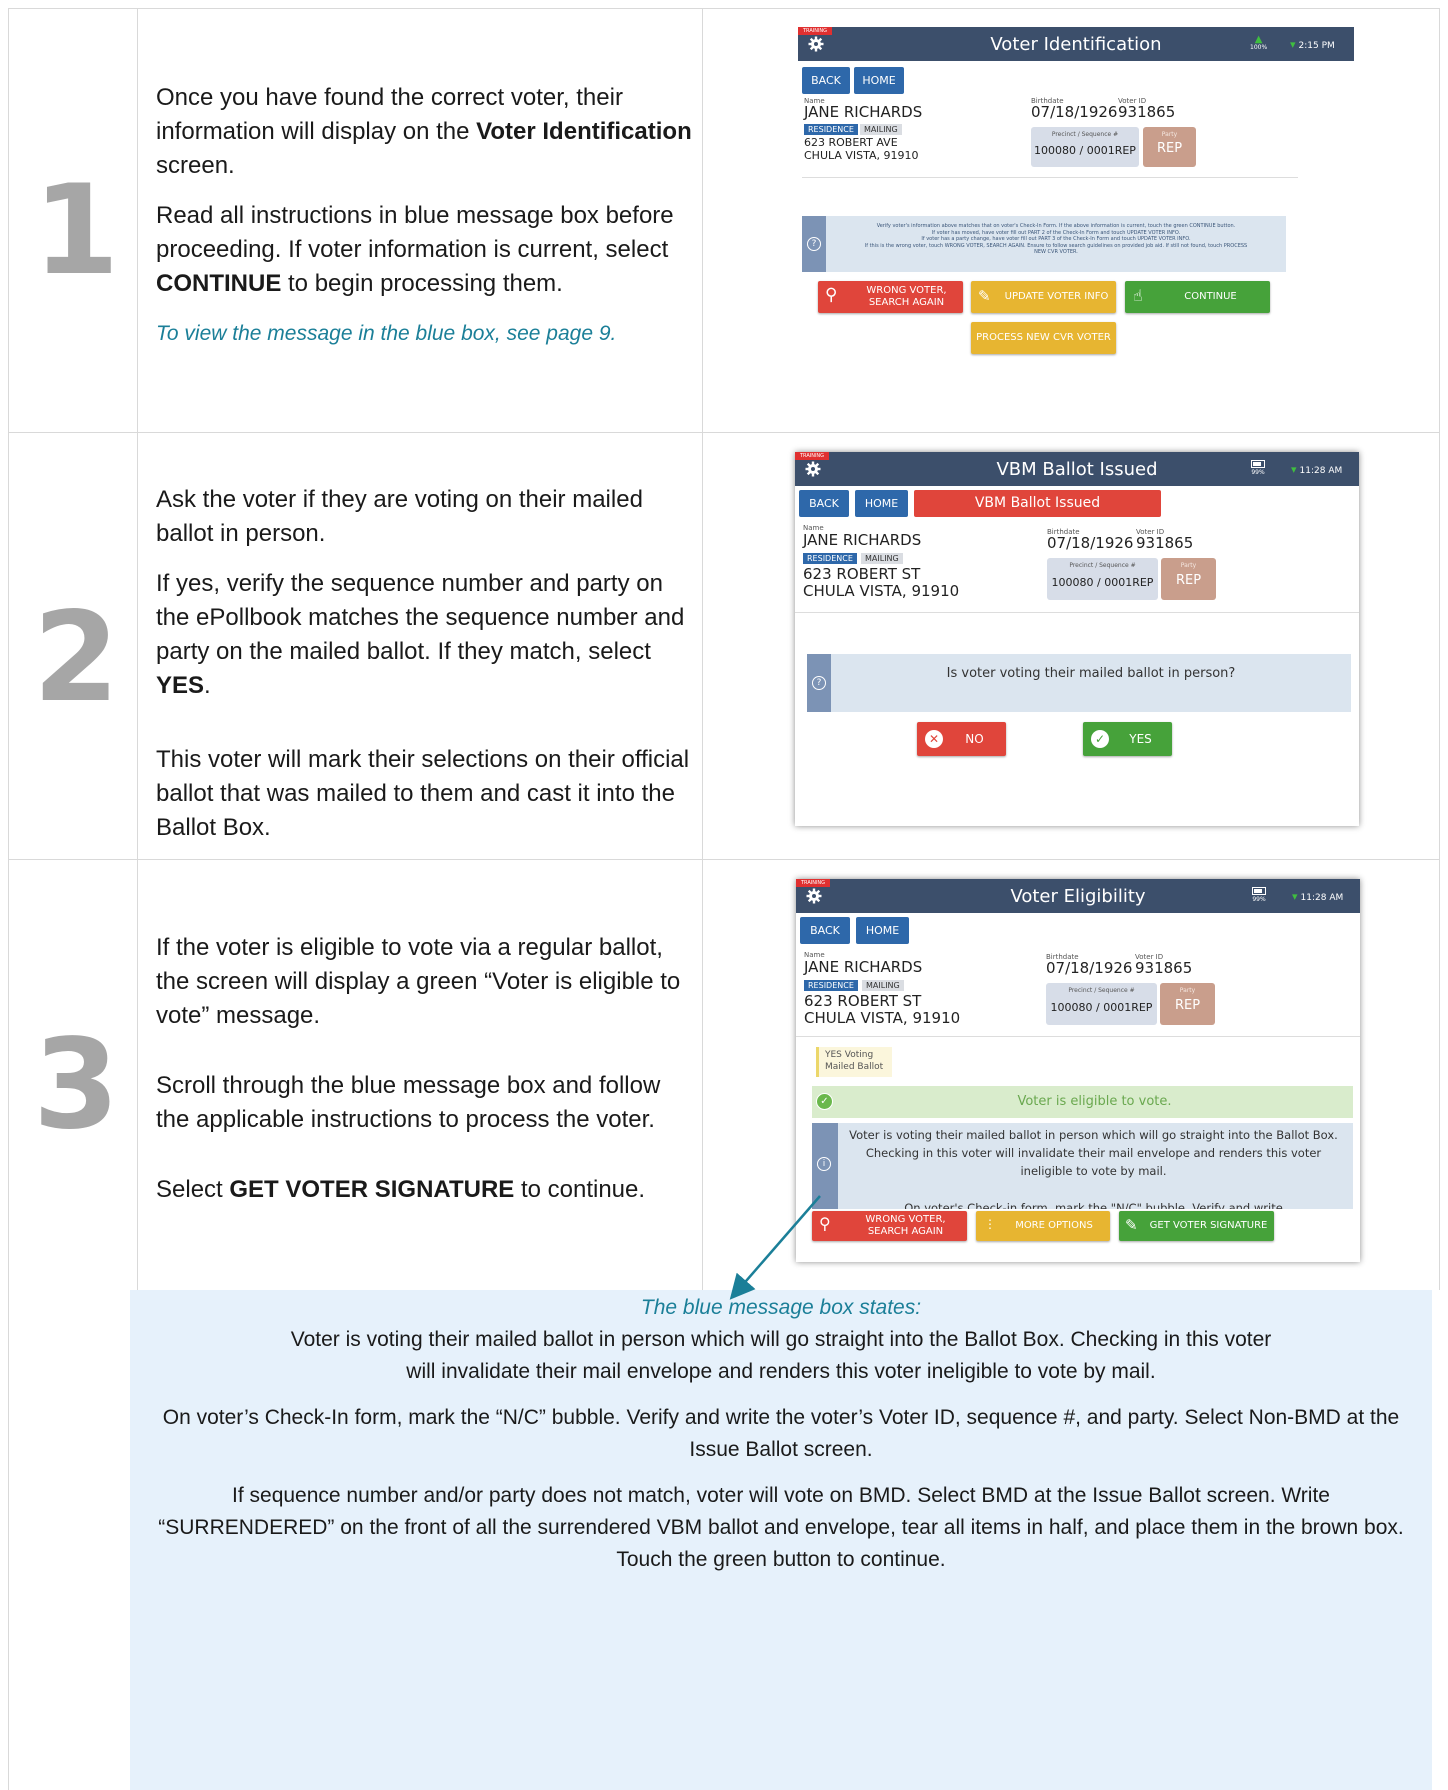 The width and height of the screenshot is (1448, 1790). Describe the element at coordinates (775, 1247) in the screenshot. I see `pointer-arrow` at that location.